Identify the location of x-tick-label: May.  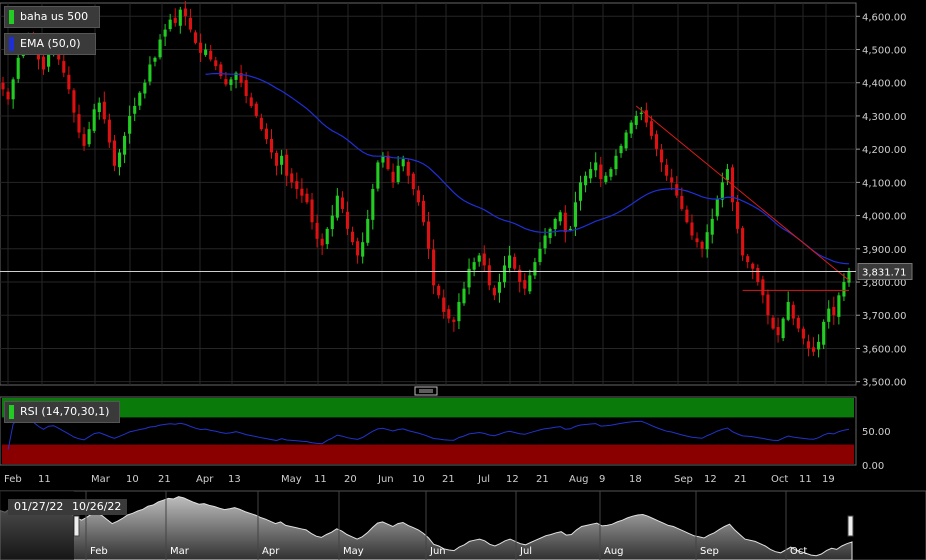
(291, 479).